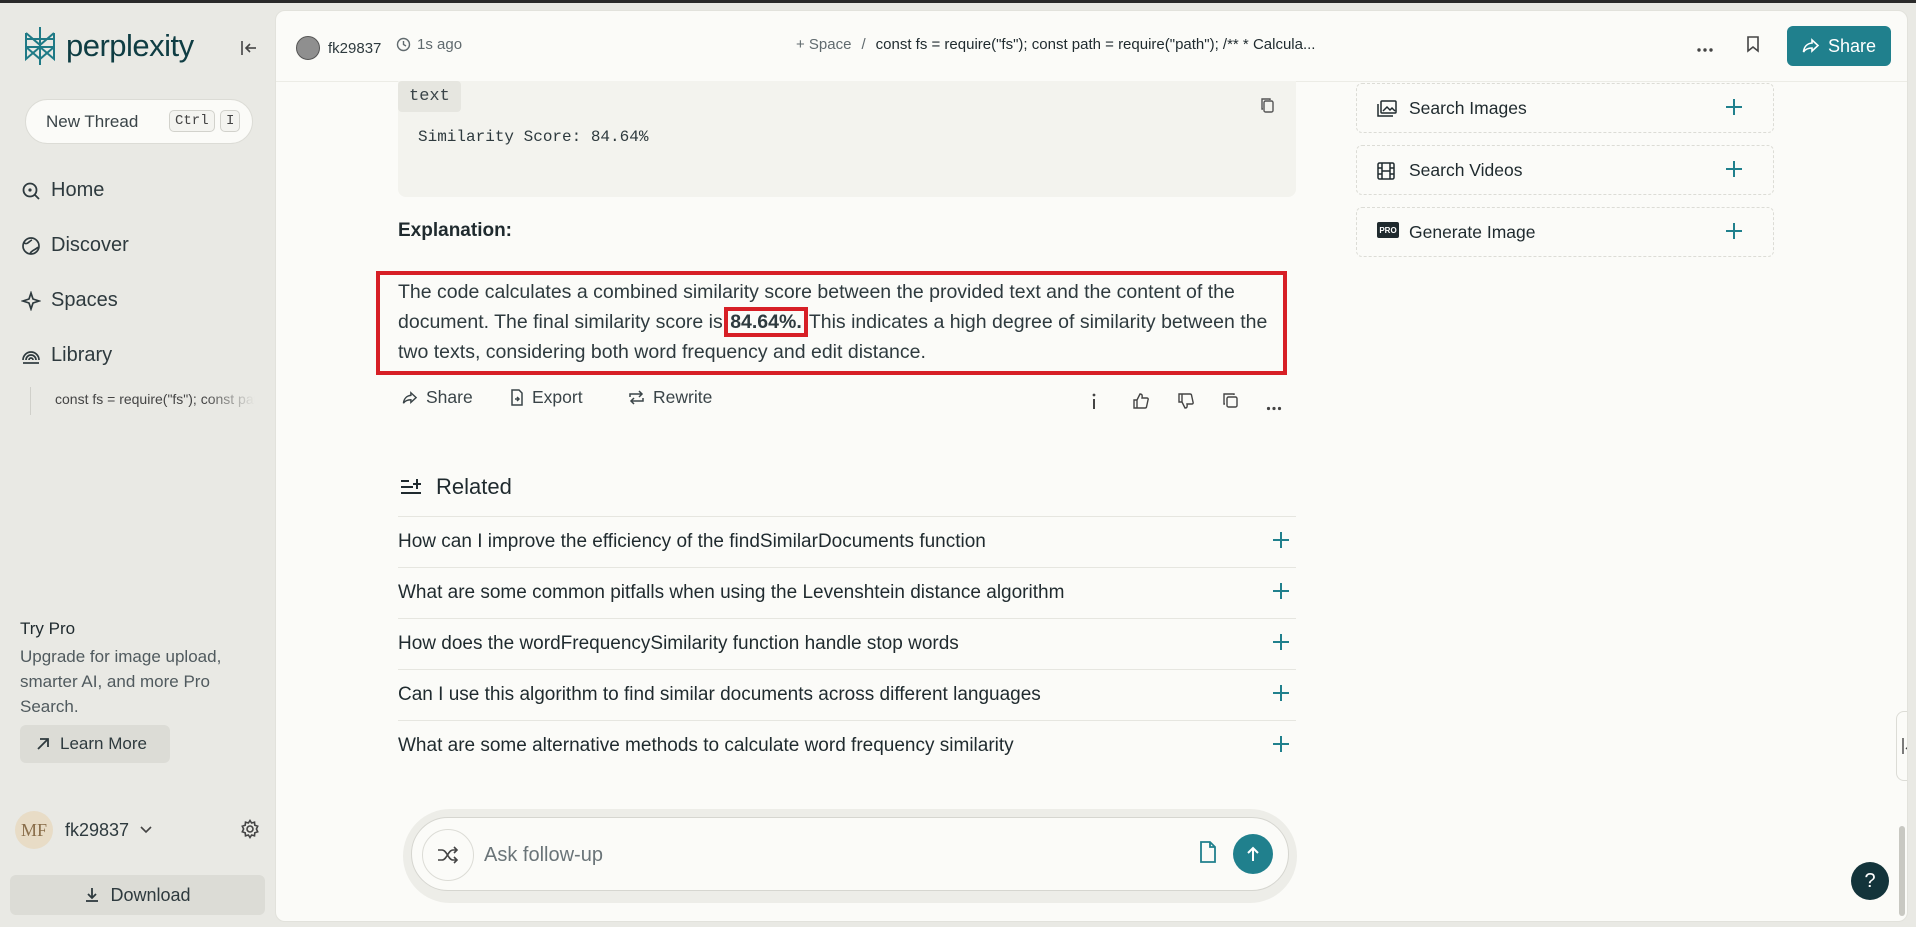 The height and width of the screenshot is (927, 1916). Describe the element at coordinates (1387, 108) in the screenshot. I see `image-icon` at that location.